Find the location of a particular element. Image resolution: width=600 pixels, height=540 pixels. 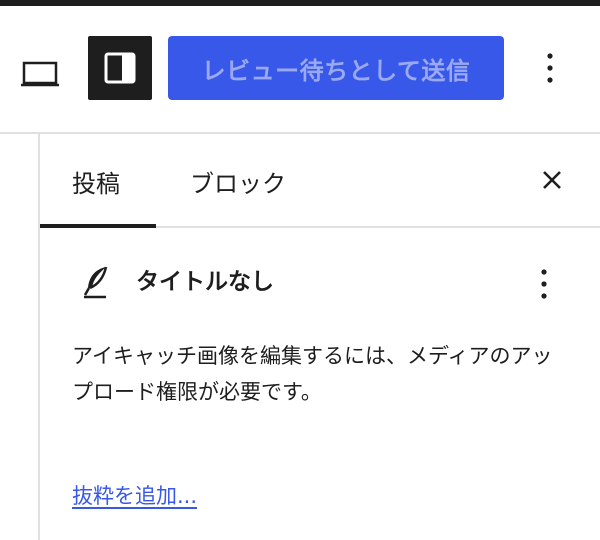

settings-sidebar-toggle is located at coordinates (120, 68).